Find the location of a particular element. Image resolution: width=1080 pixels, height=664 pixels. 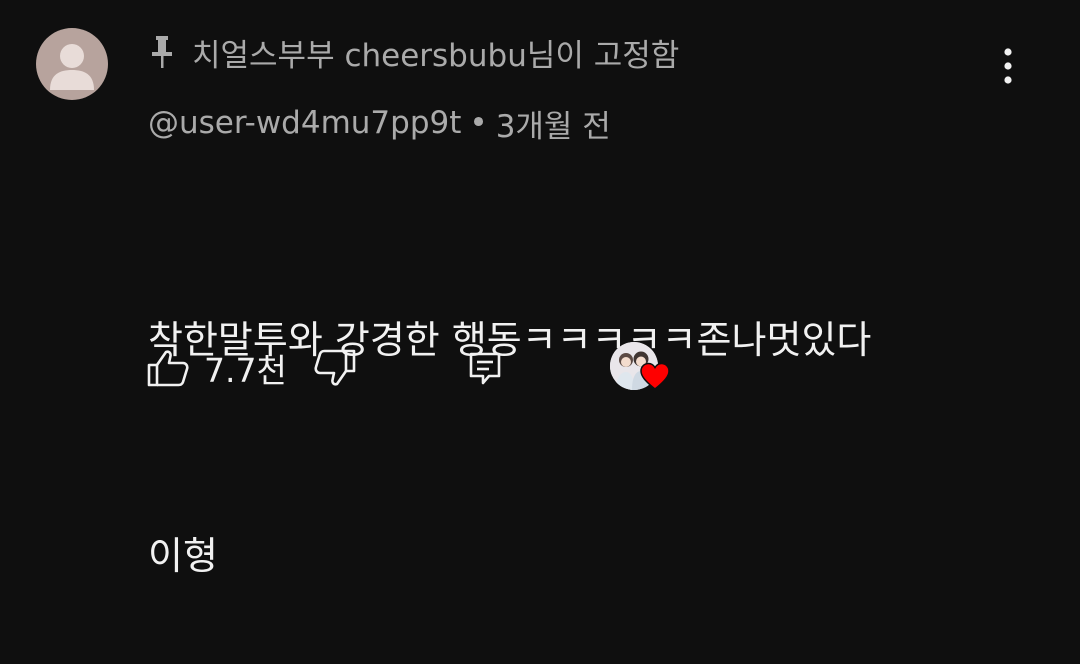

more-options-button is located at coordinates (1008, 64).